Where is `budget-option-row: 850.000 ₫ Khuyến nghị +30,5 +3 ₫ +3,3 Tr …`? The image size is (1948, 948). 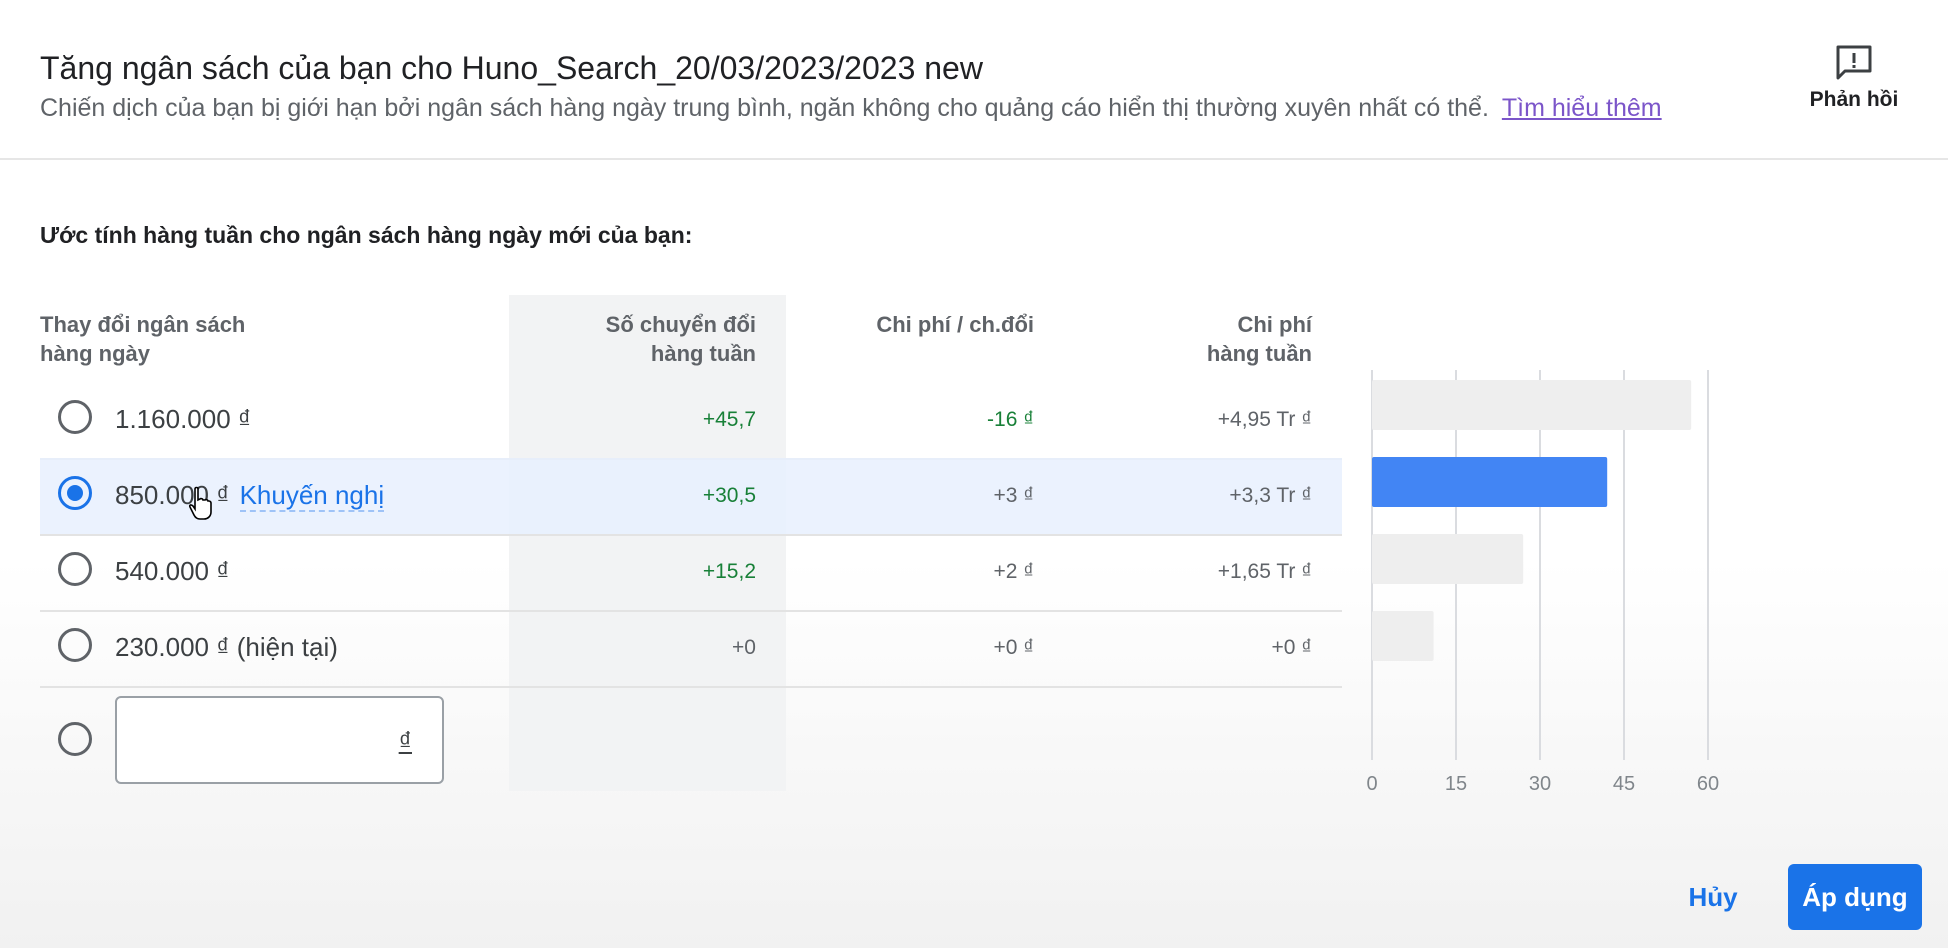
budget-option-row: 850.000 ₫ Khuyến nghị +30,5 +3 ₫ +3,3 Tr … is located at coordinates (691, 497).